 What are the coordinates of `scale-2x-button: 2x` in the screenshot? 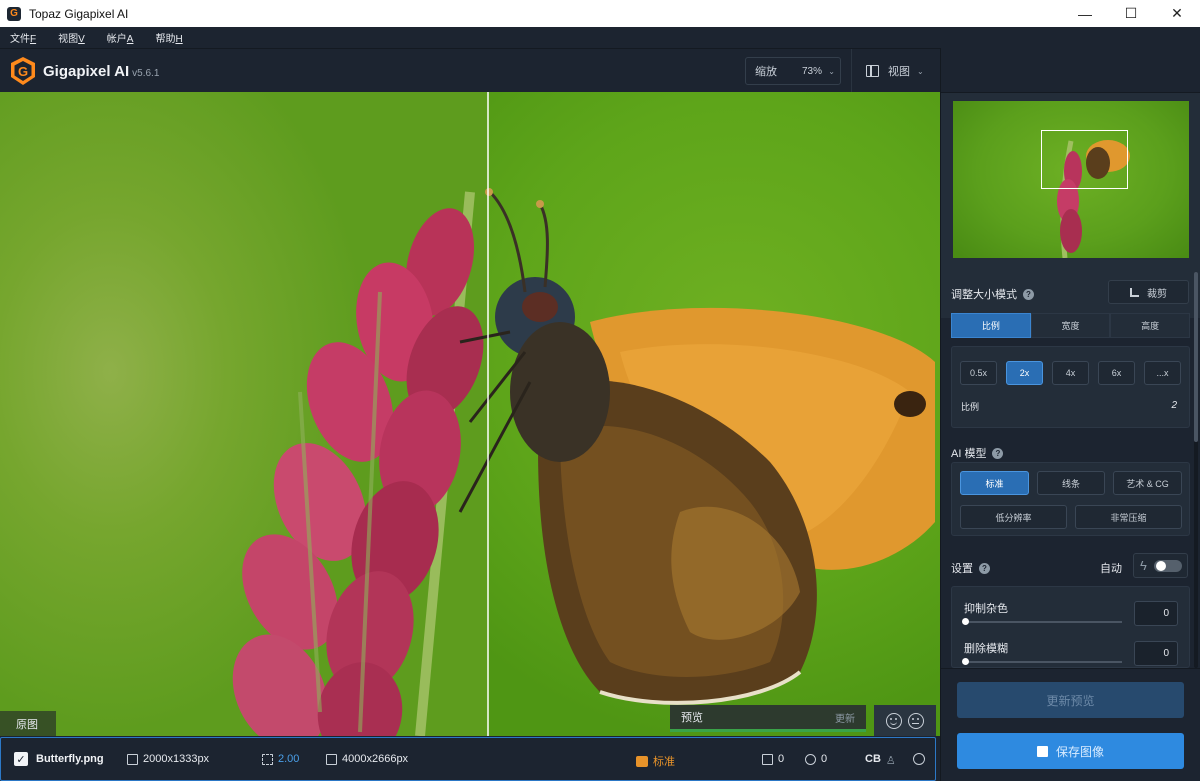 It's located at (1024, 373).